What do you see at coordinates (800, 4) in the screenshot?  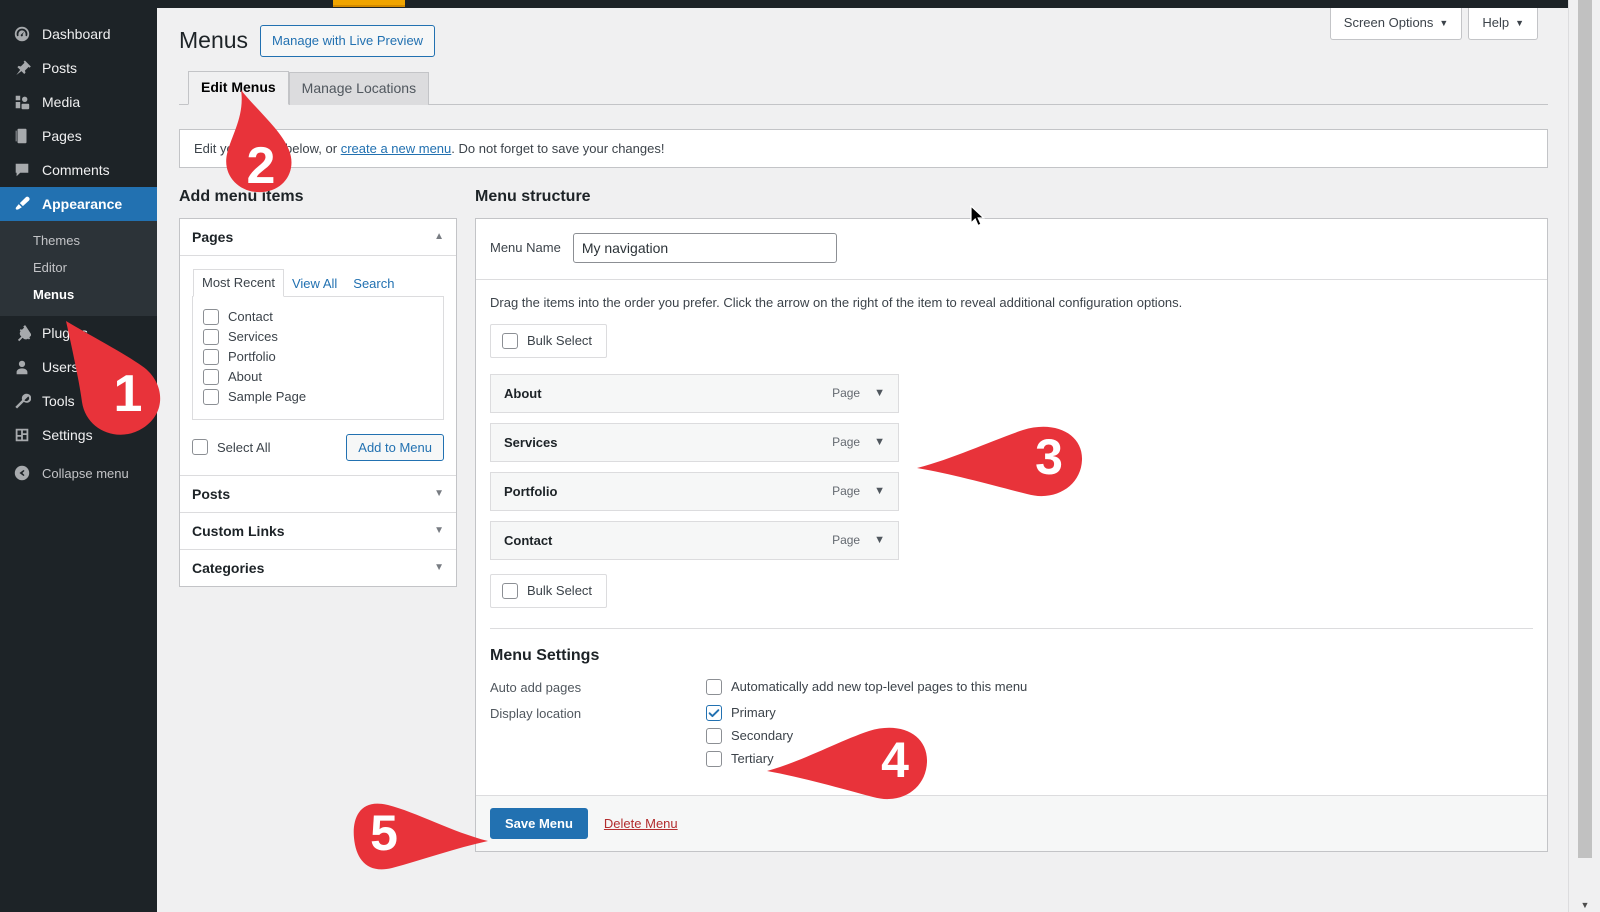 I see `admin-bar` at bounding box center [800, 4].